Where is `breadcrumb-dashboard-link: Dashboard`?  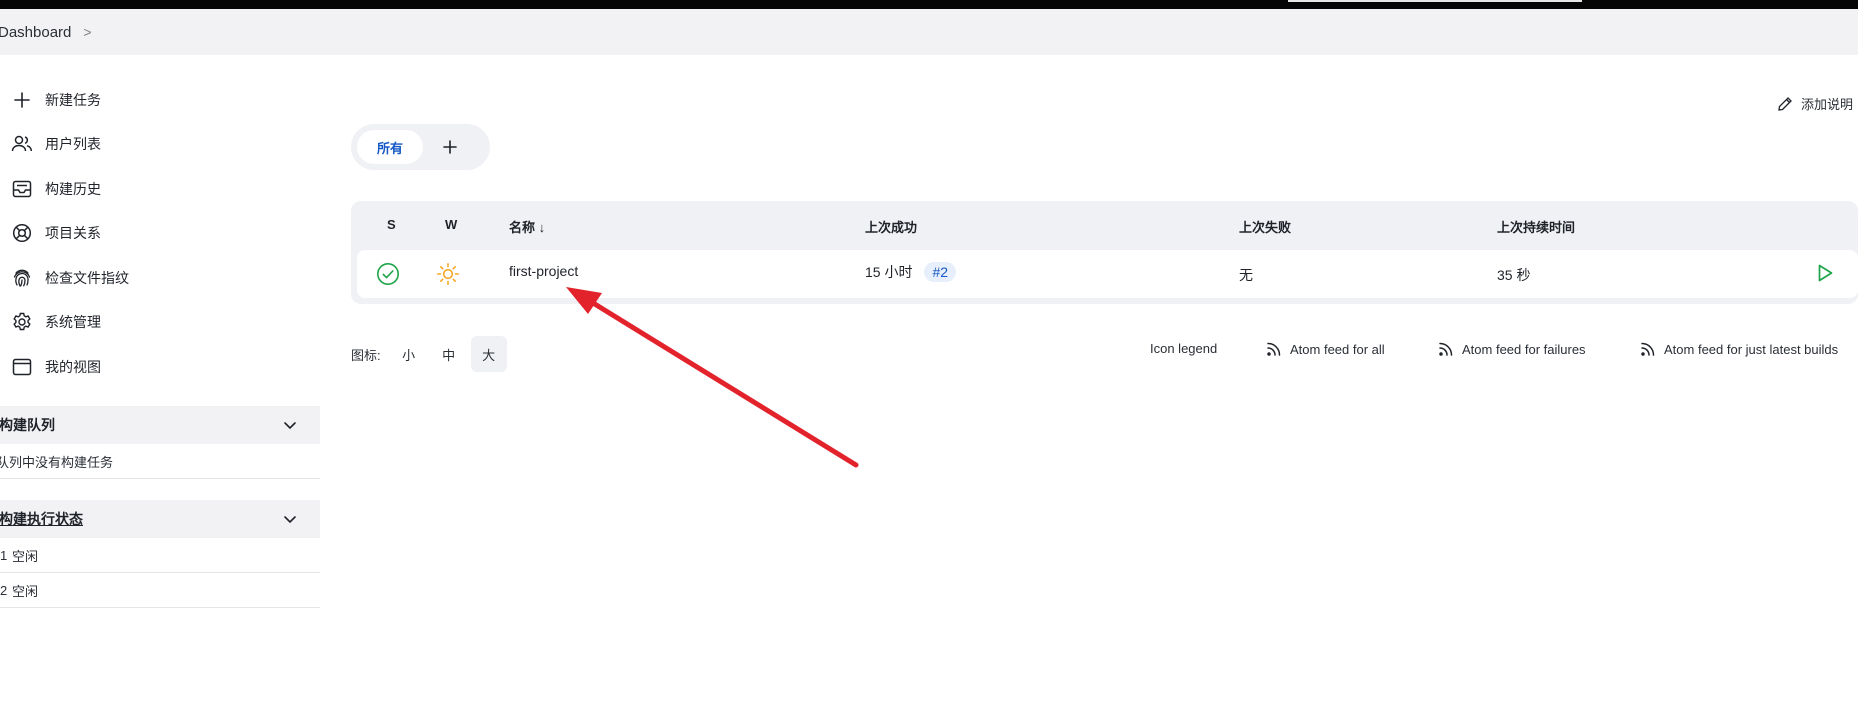
breadcrumb-dashboard-link: Dashboard is located at coordinates (35, 32).